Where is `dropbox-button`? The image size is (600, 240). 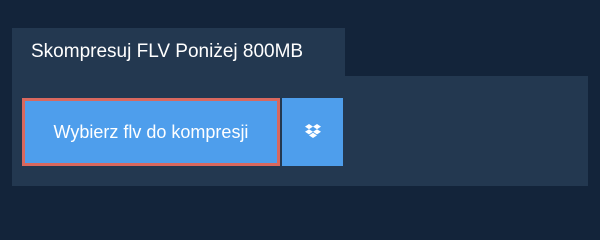
dropbox-button is located at coordinates (312, 132).